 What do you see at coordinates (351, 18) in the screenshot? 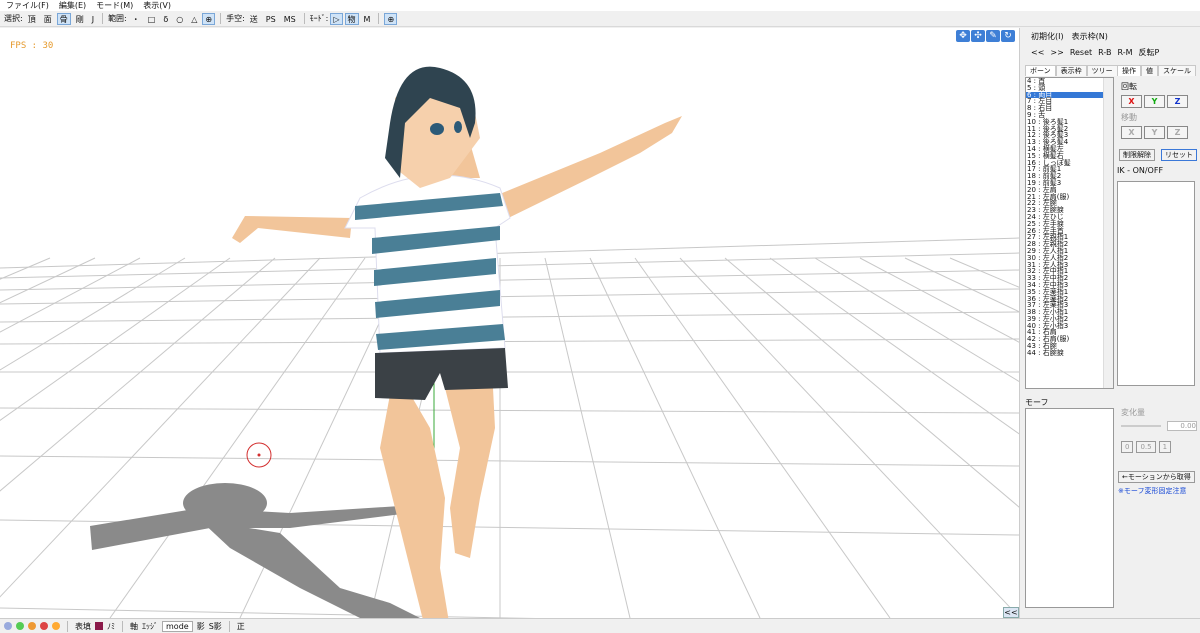
I see `mode-physics-button: 物` at bounding box center [351, 18].